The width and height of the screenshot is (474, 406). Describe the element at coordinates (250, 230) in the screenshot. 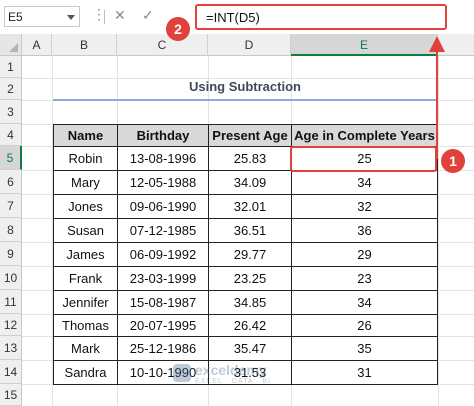

I see `present-age-cell: 36.51` at that location.